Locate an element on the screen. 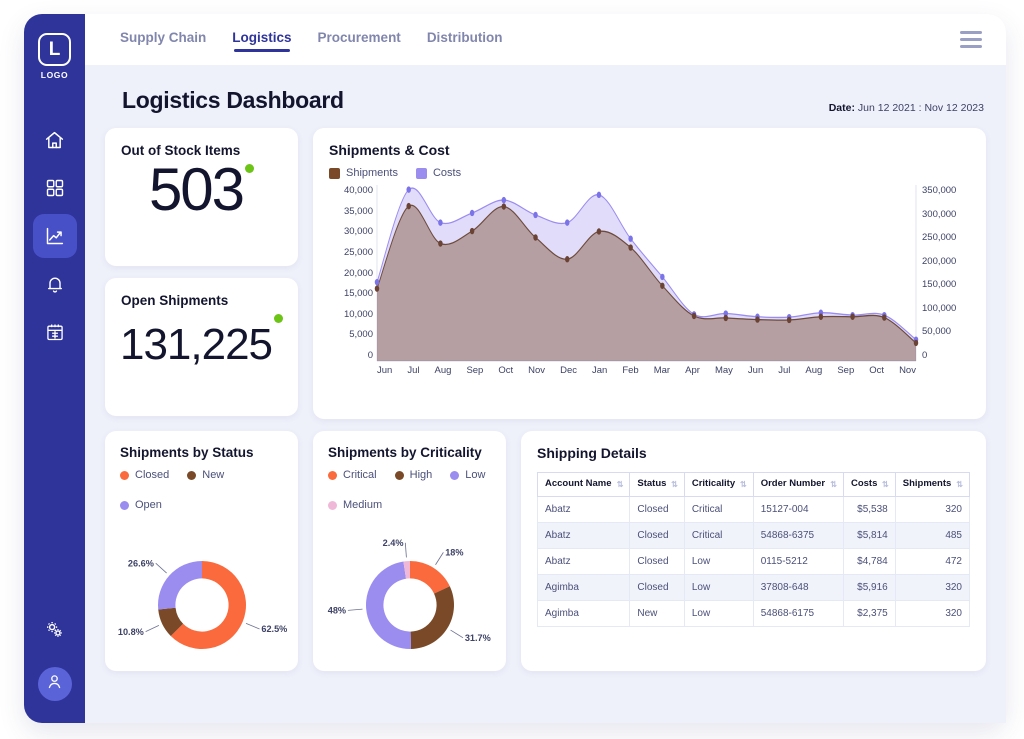 The width and height of the screenshot is (1024, 739). y-axis-tick-left: 15,000 is located at coordinates (358, 294).